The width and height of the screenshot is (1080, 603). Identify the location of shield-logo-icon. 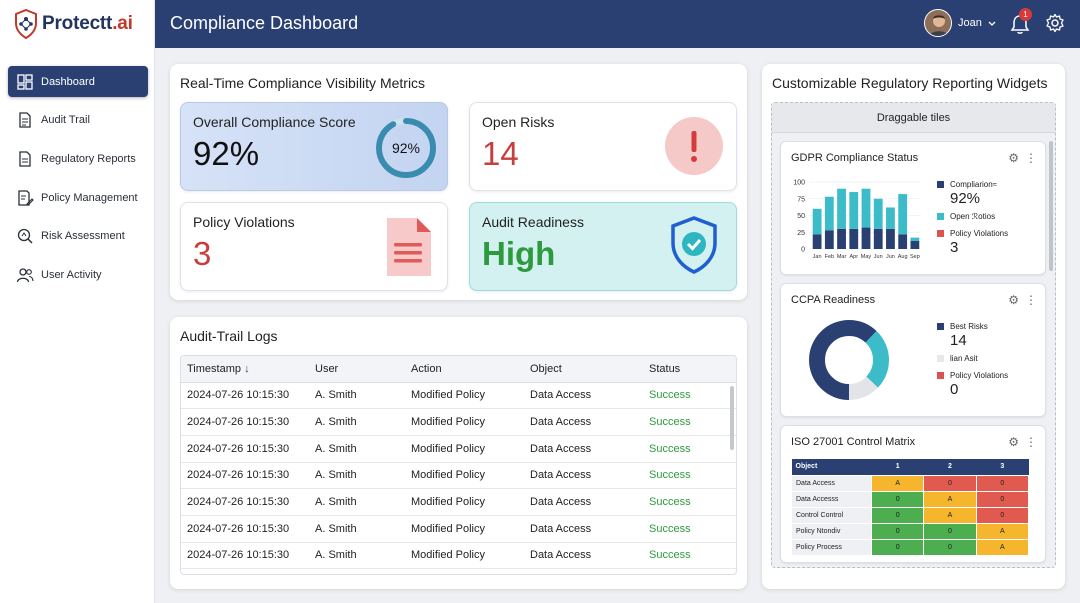
(26, 24).